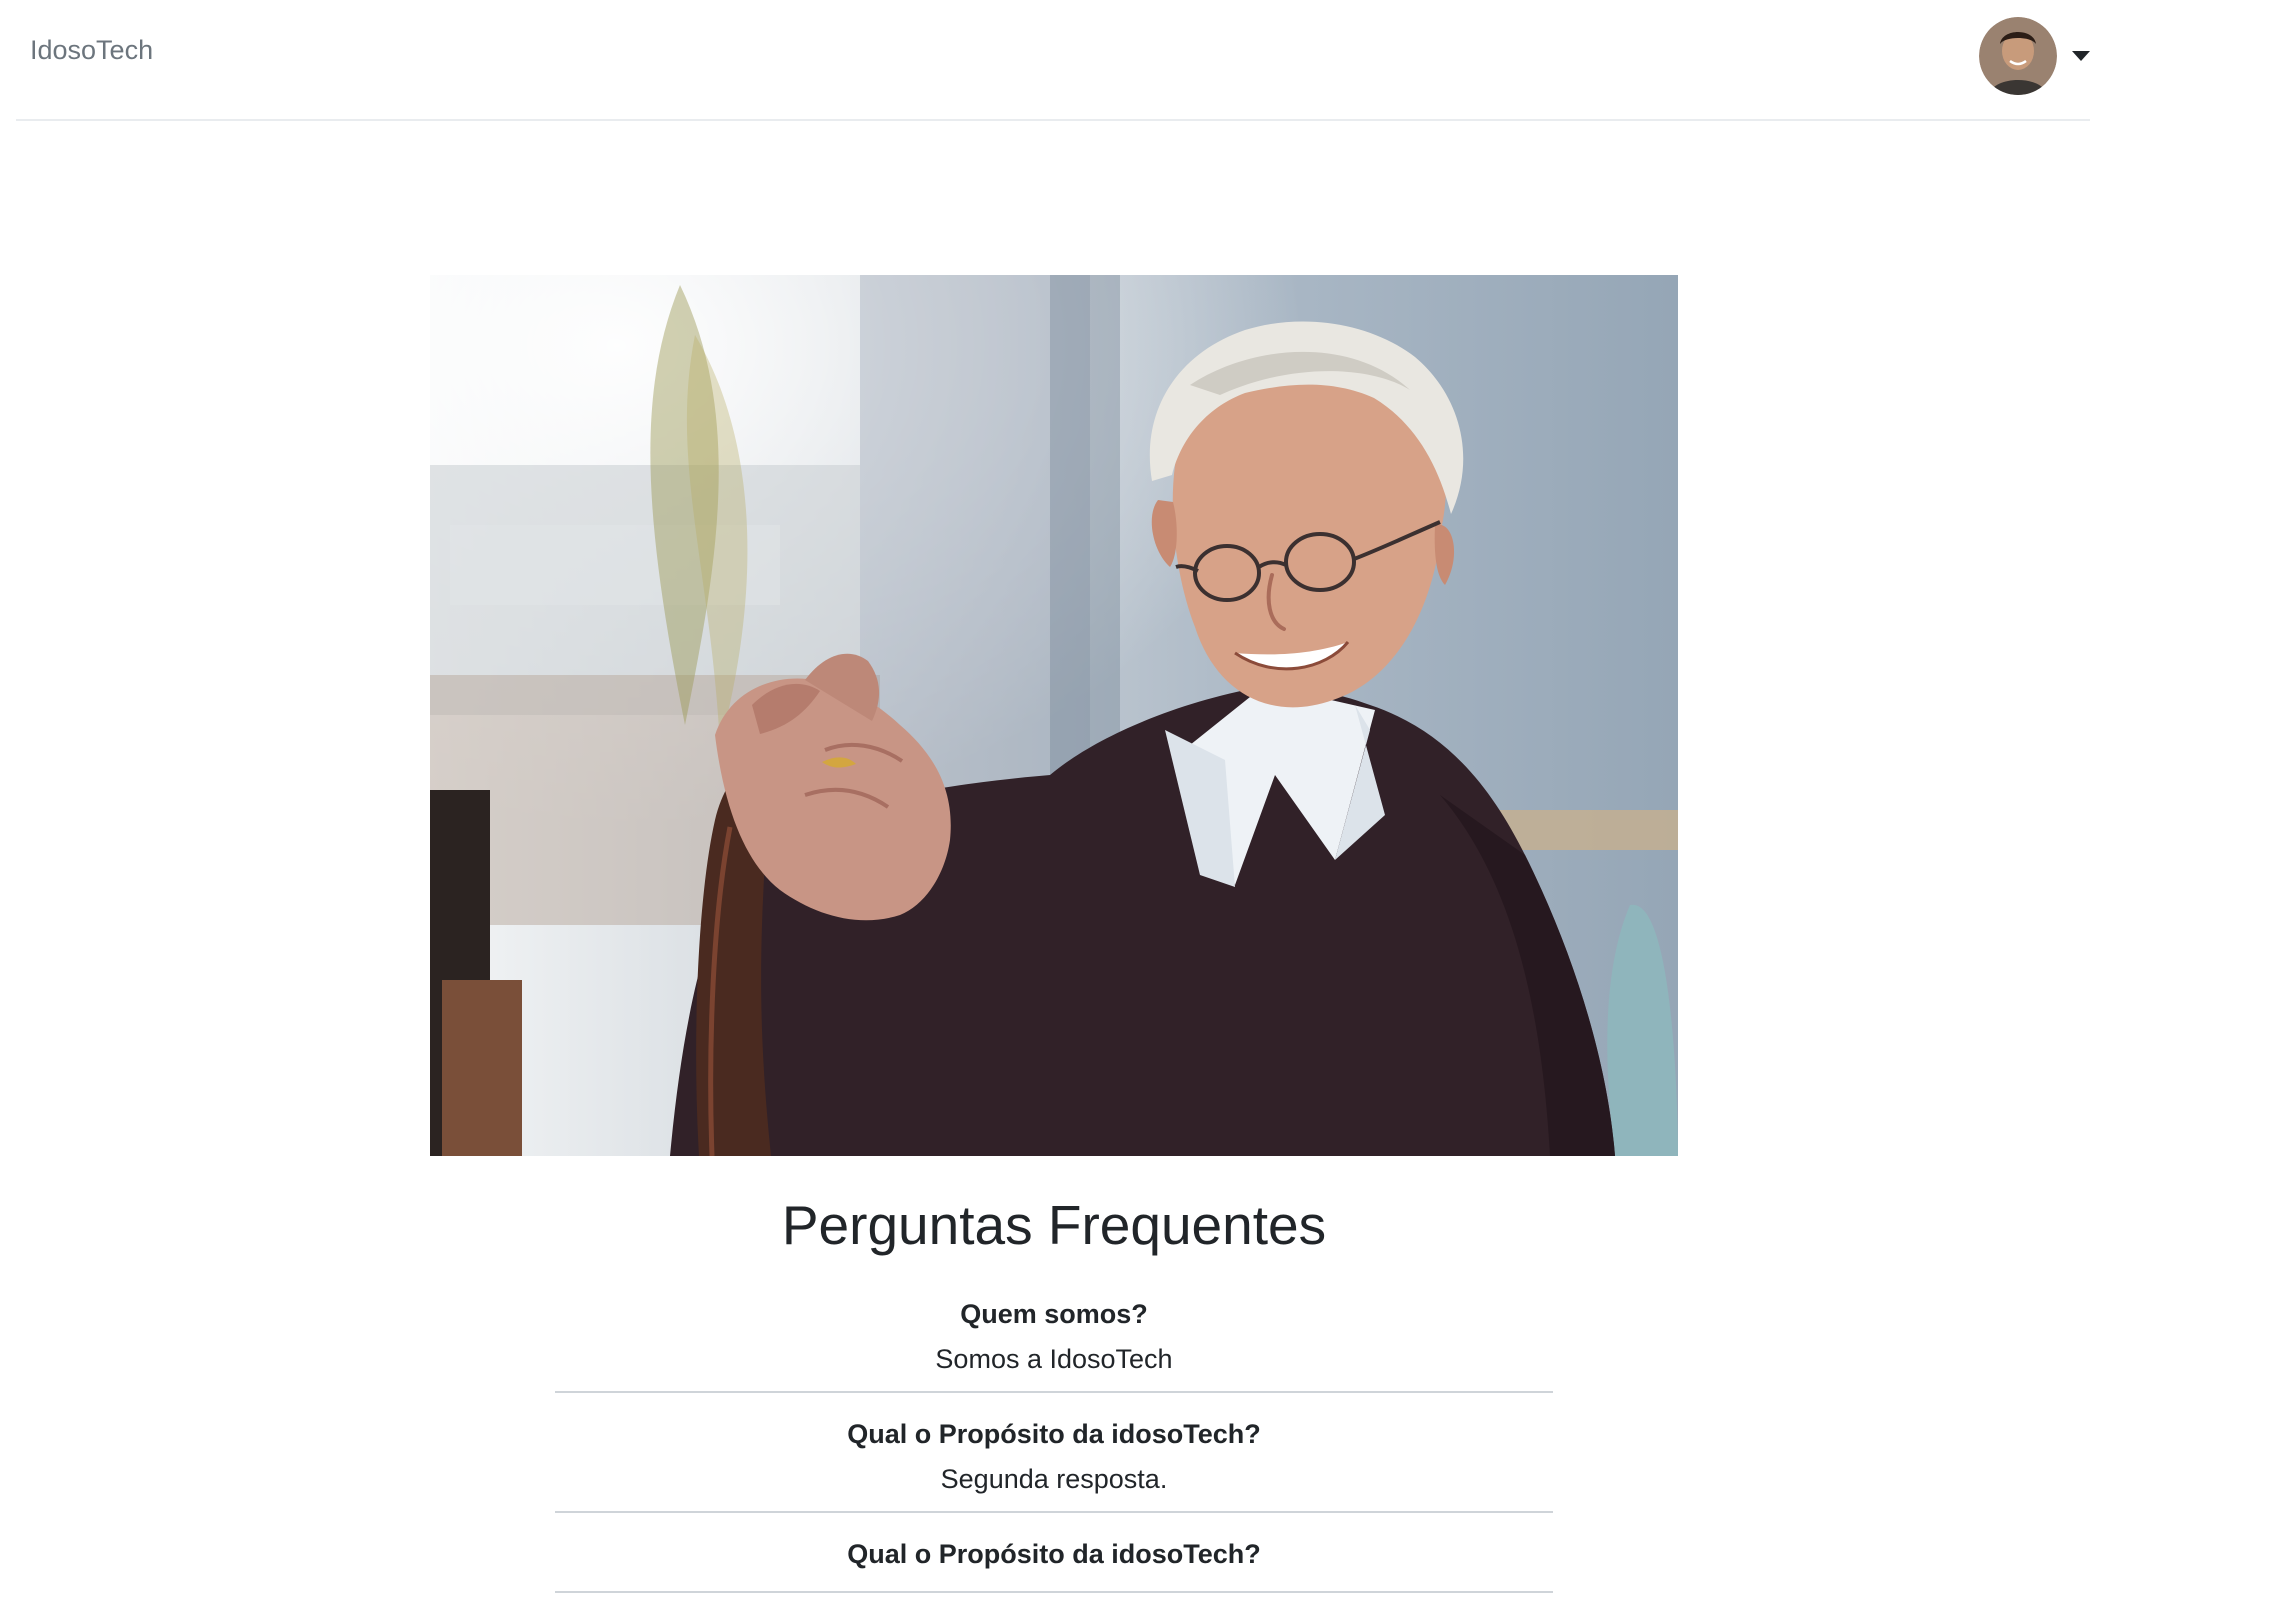 Image resolution: width=2294 pixels, height=1615 pixels. What do you see at coordinates (1054, 1314) in the screenshot?
I see `faq-question: Quem somos?` at bounding box center [1054, 1314].